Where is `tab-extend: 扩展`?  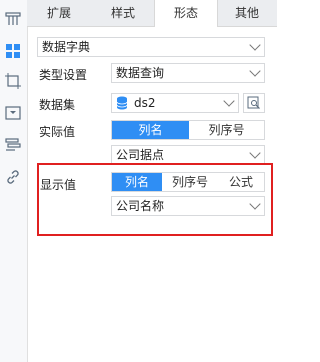
tab-extend: 扩展 is located at coordinates (59, 13).